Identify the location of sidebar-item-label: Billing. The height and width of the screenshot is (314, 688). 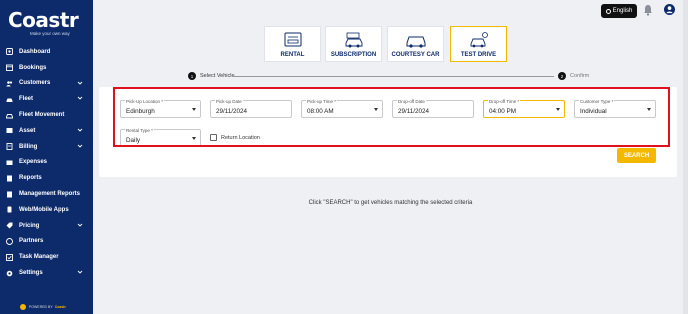
(28, 146).